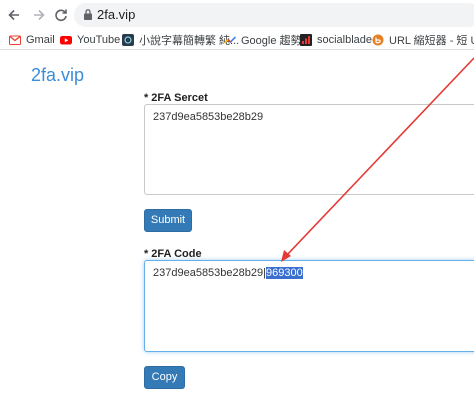 The image size is (474, 412). Describe the element at coordinates (66, 40) in the screenshot. I see `youtube-icon` at that location.